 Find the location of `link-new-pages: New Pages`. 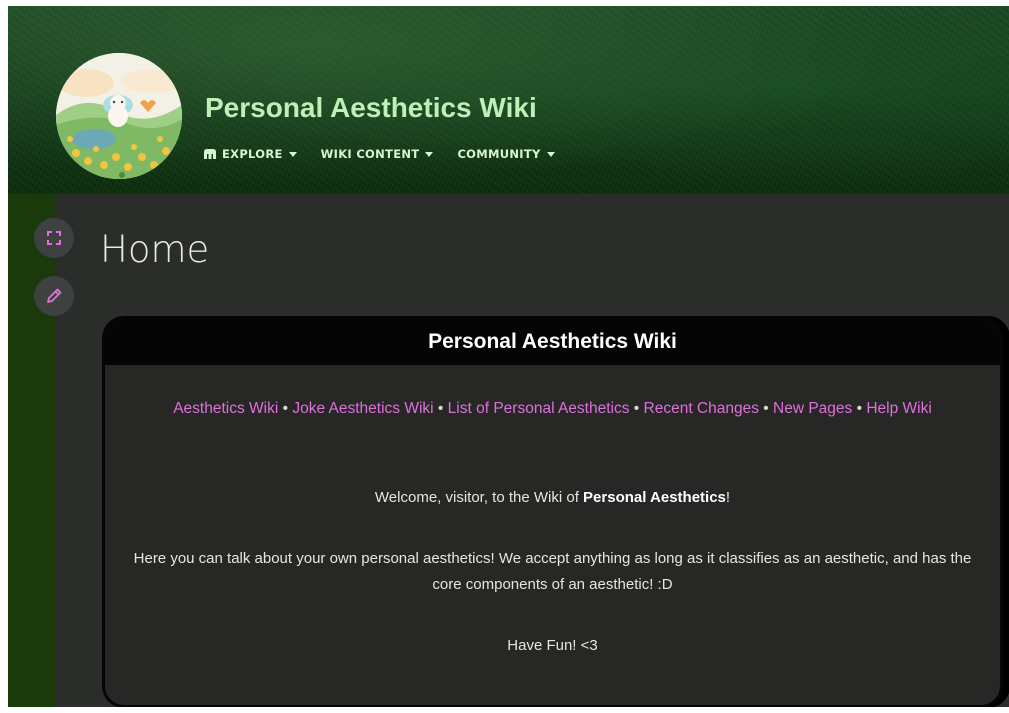

link-new-pages: New Pages is located at coordinates (812, 408).